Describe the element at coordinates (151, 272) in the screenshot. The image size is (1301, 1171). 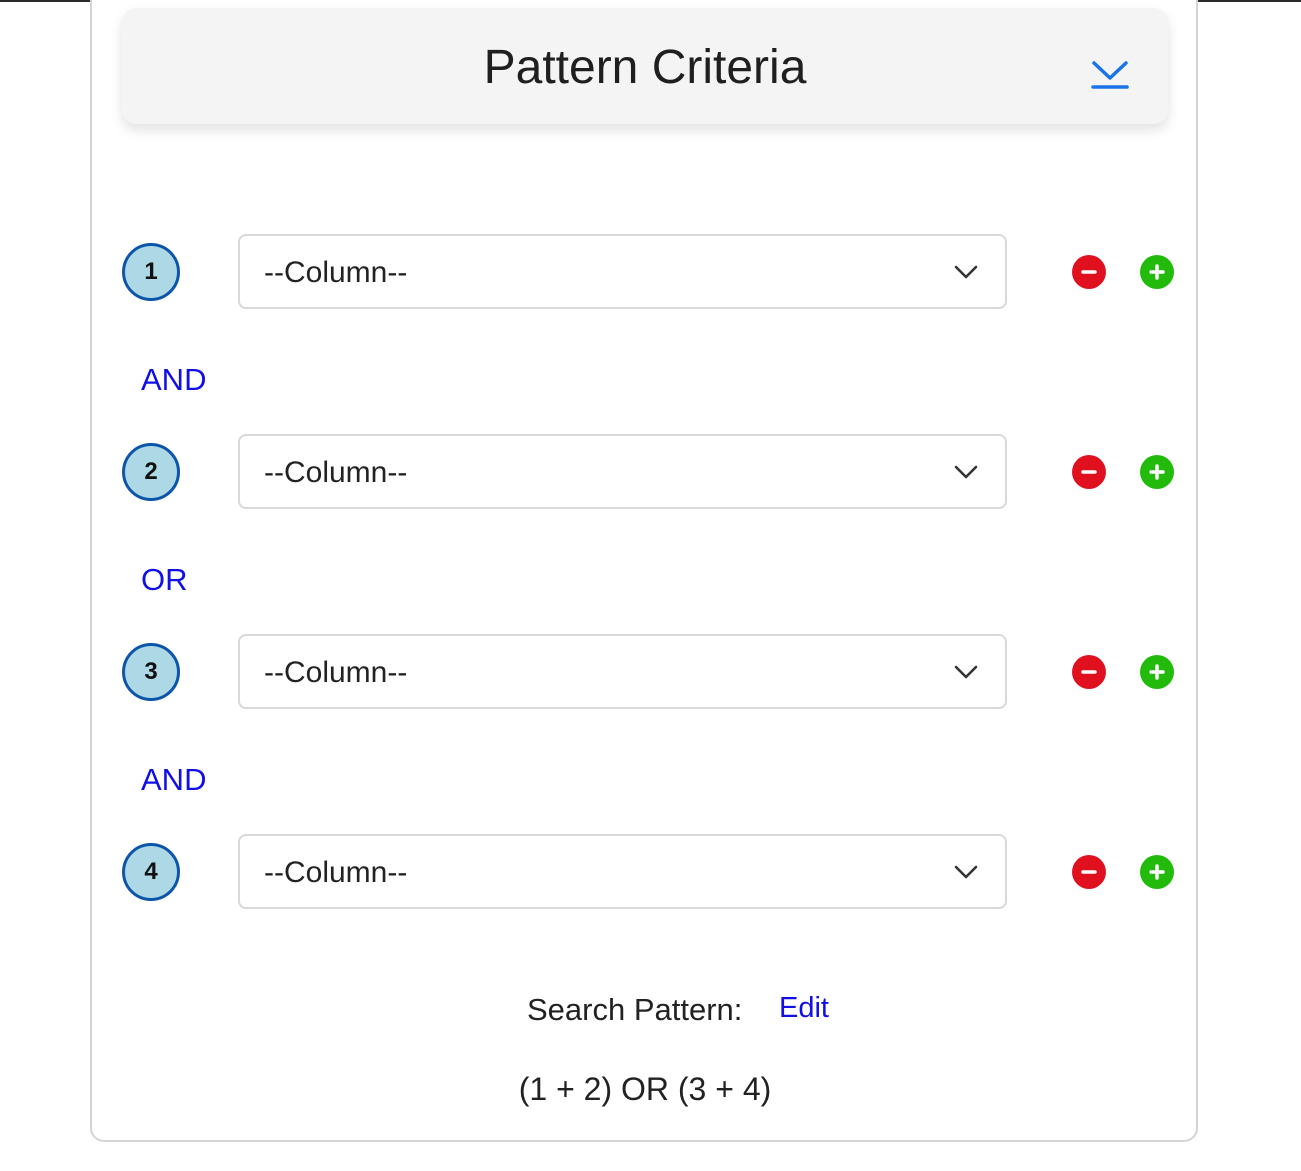
I see `criterion-number-badge: 1` at that location.